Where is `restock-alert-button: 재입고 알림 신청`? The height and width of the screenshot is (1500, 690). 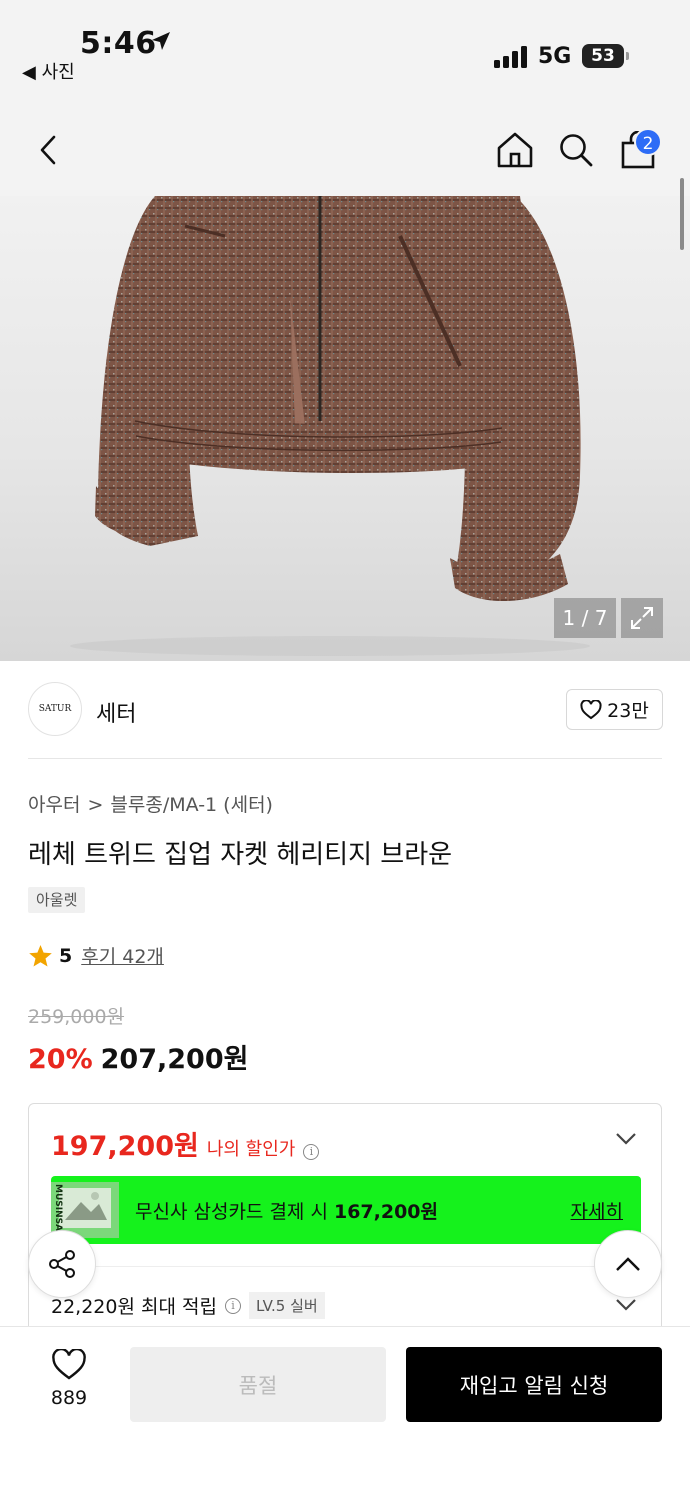
restock-alert-button: 재입고 알림 신청 is located at coordinates (534, 1384).